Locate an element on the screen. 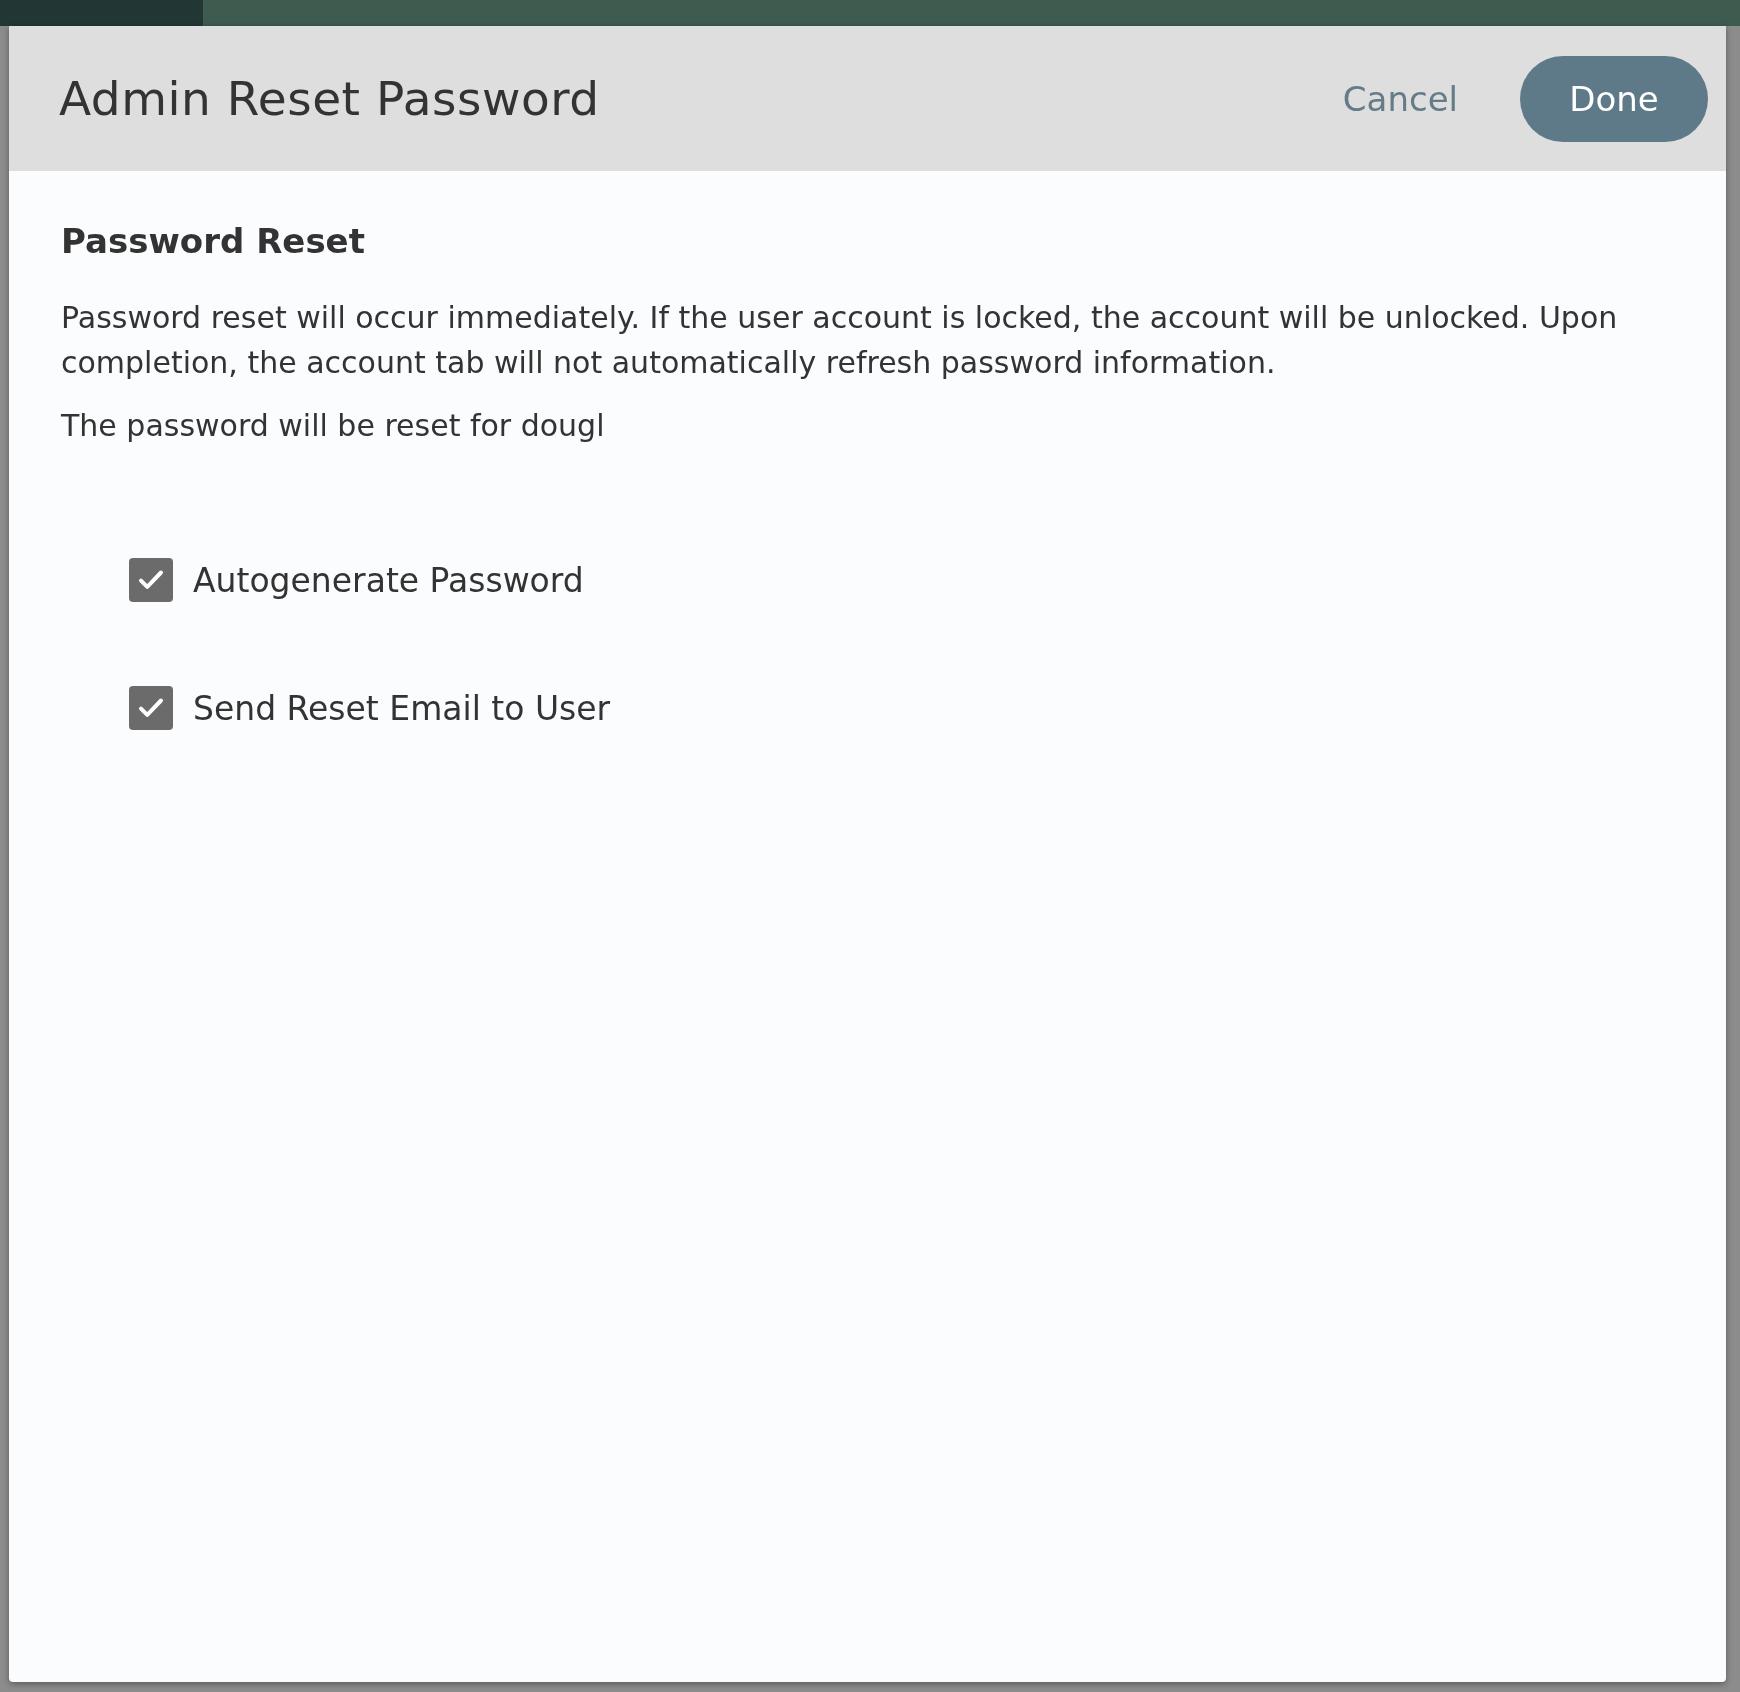  target-user-text: The password will be reset for dougl is located at coordinates (333, 426).